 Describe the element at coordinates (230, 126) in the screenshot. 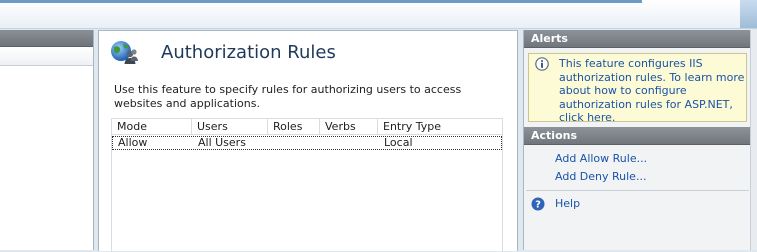

I see `column-header-users: Users` at that location.